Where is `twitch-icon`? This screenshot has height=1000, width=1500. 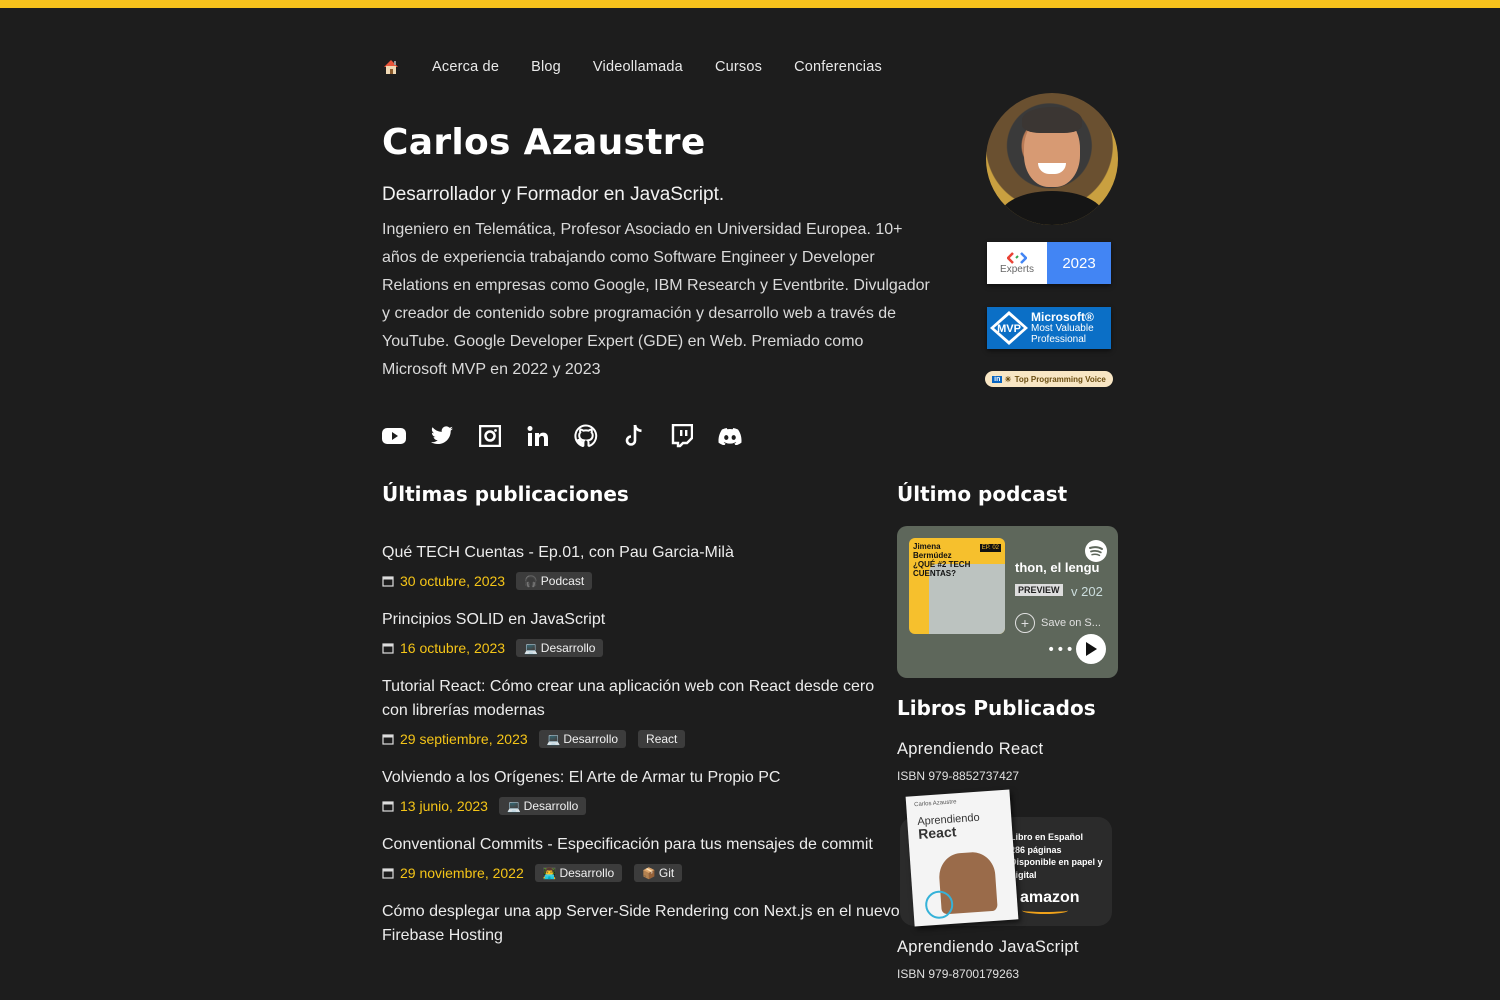 twitch-icon is located at coordinates (682, 436).